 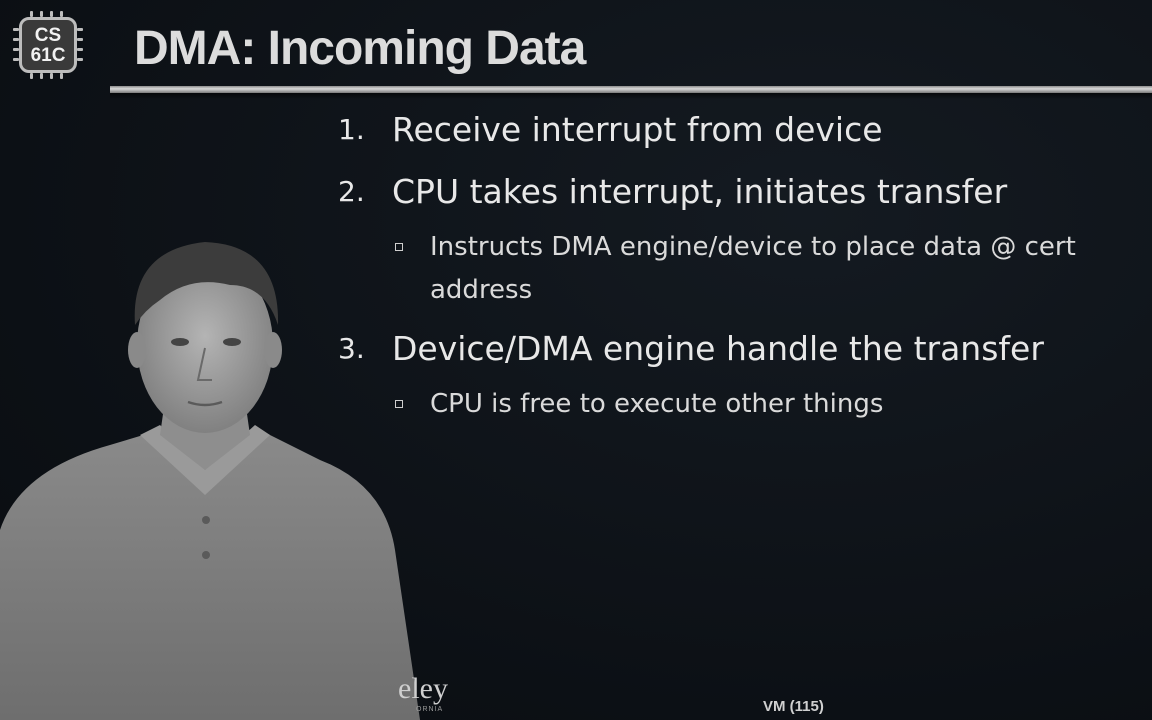 What do you see at coordinates (631, 96) in the screenshot?
I see `title-rule-shadow` at bounding box center [631, 96].